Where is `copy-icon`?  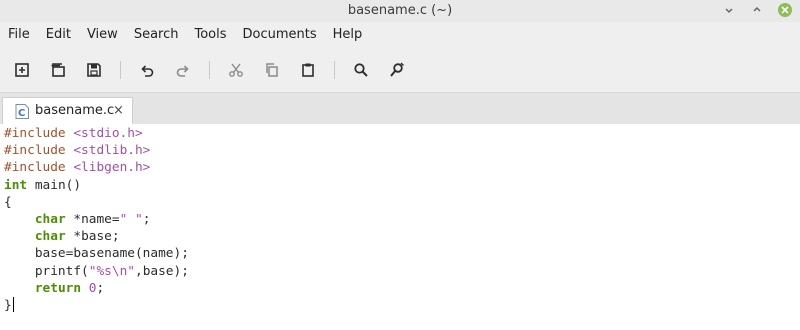 copy-icon is located at coordinates (272, 70).